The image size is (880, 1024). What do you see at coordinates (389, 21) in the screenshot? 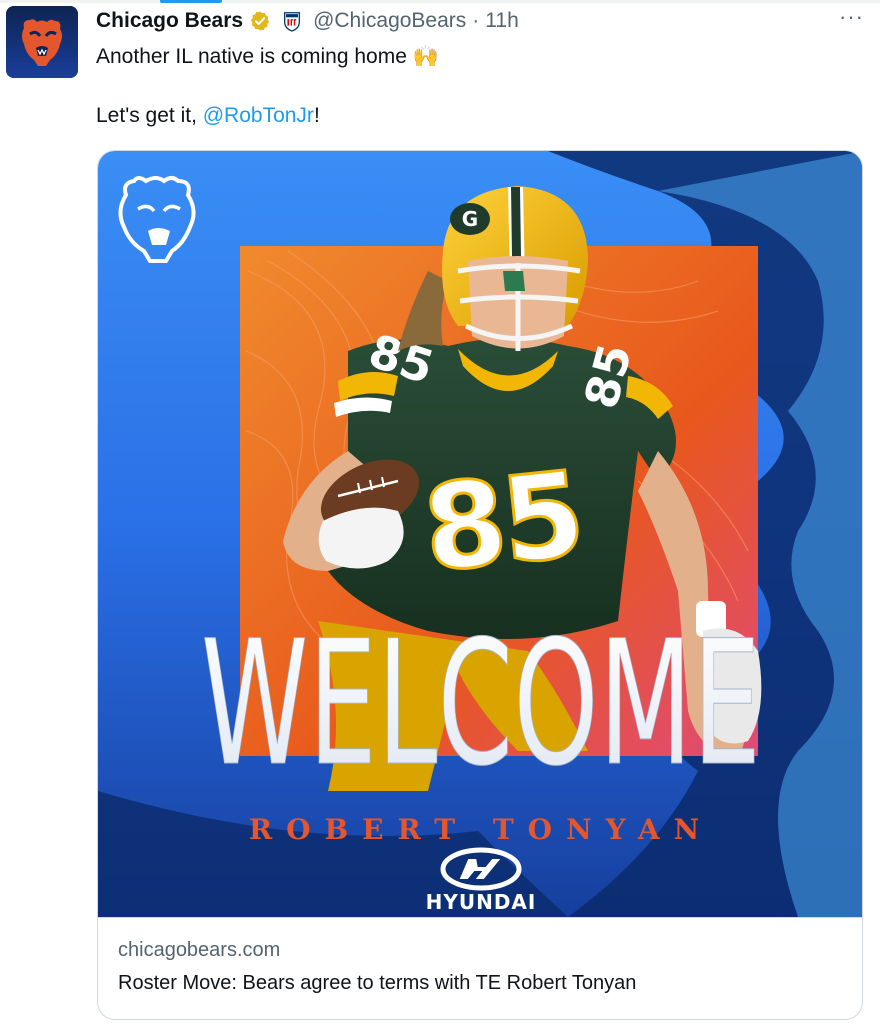
I see `handle: @ChicagoBears` at bounding box center [389, 21].